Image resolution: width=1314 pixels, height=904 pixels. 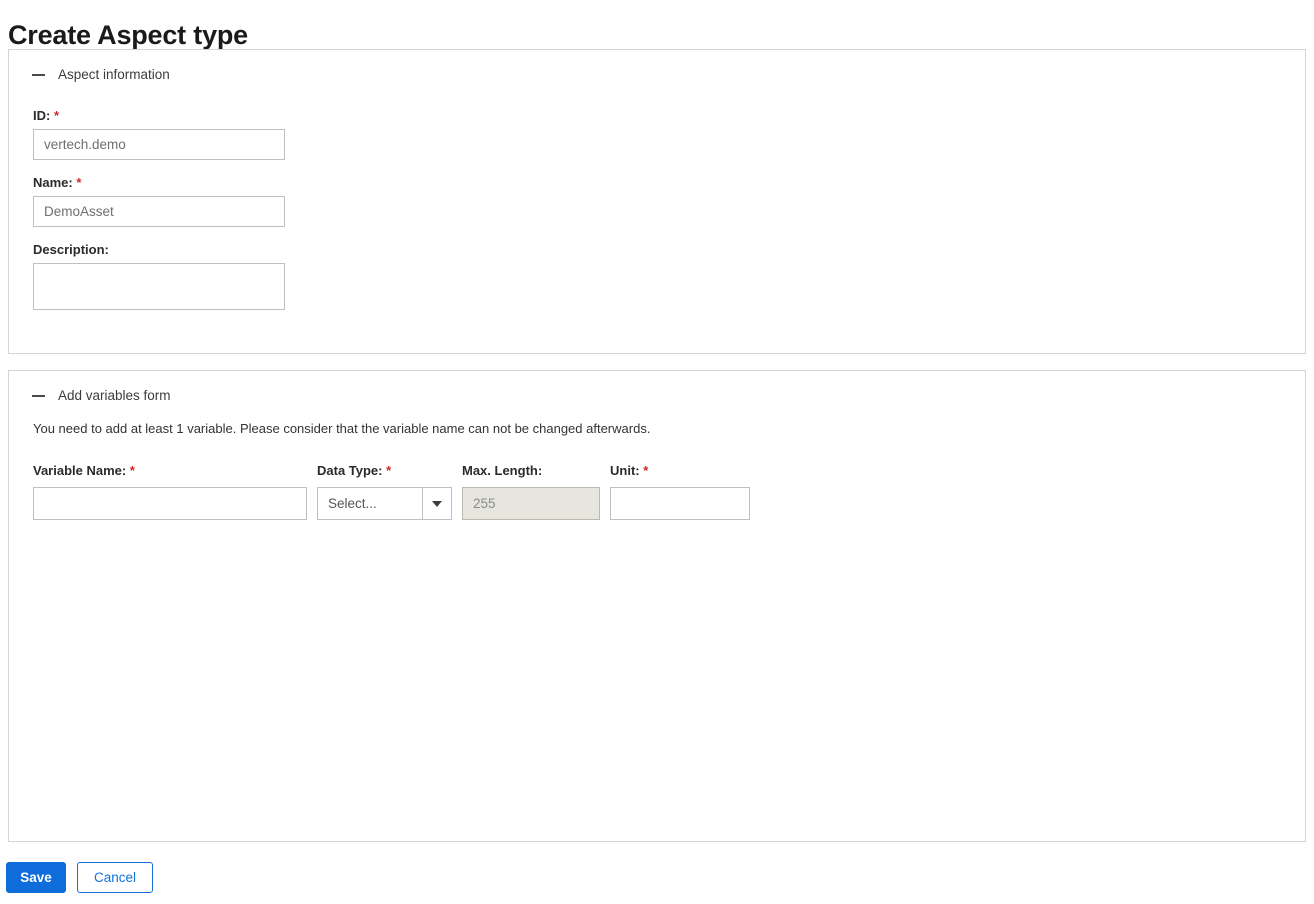 I want to click on field-unit: Unit: *, so click(x=680, y=491).